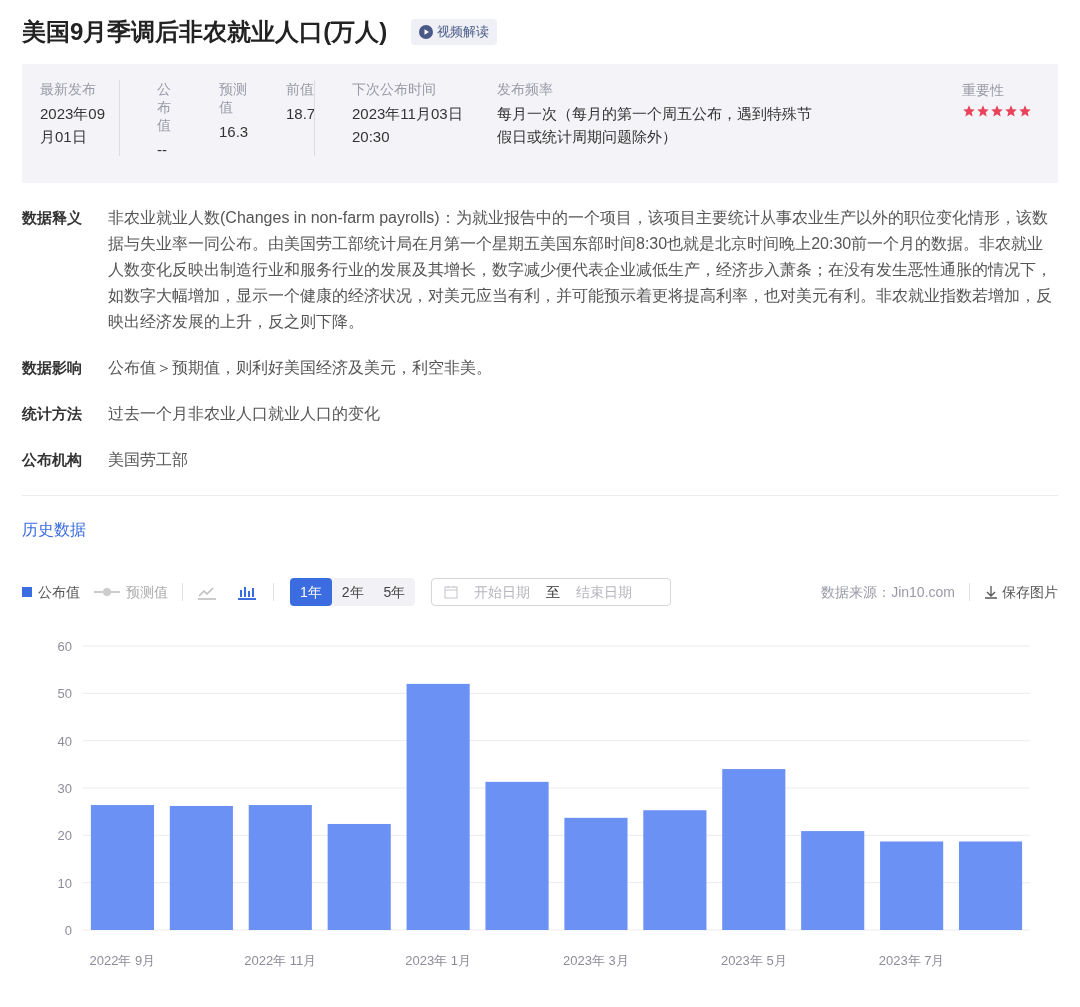  I want to click on data-source: 数据来源：Jin10.com, so click(888, 592).